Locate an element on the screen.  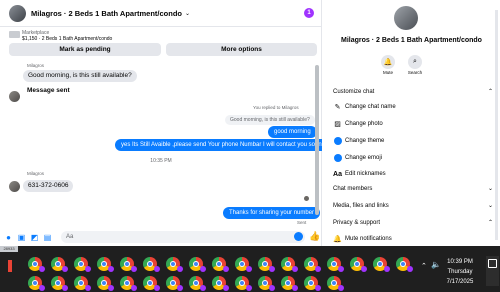
bell-icon: 🔔 is located at coordinates (337, 239).